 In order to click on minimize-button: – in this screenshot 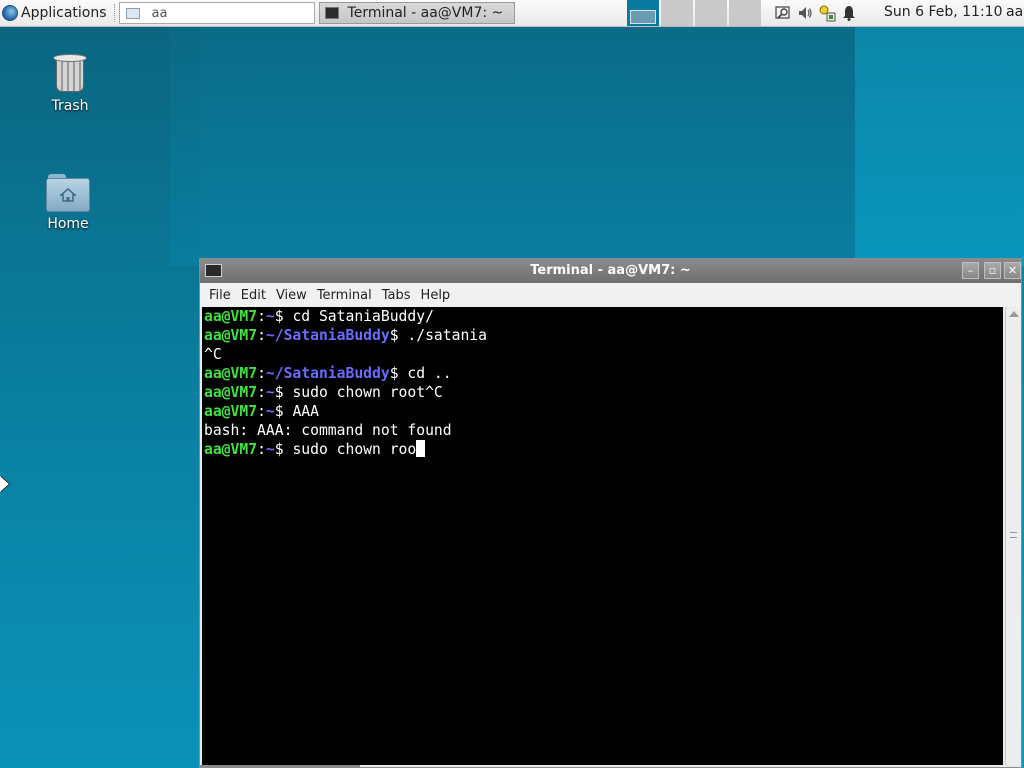, I will do `click(970, 270)`.